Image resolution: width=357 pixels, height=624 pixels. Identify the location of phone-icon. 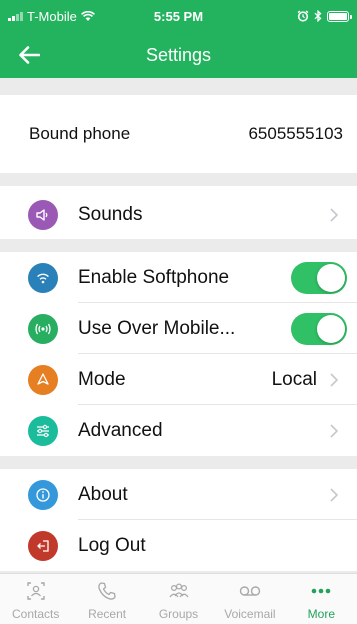
(107, 591).